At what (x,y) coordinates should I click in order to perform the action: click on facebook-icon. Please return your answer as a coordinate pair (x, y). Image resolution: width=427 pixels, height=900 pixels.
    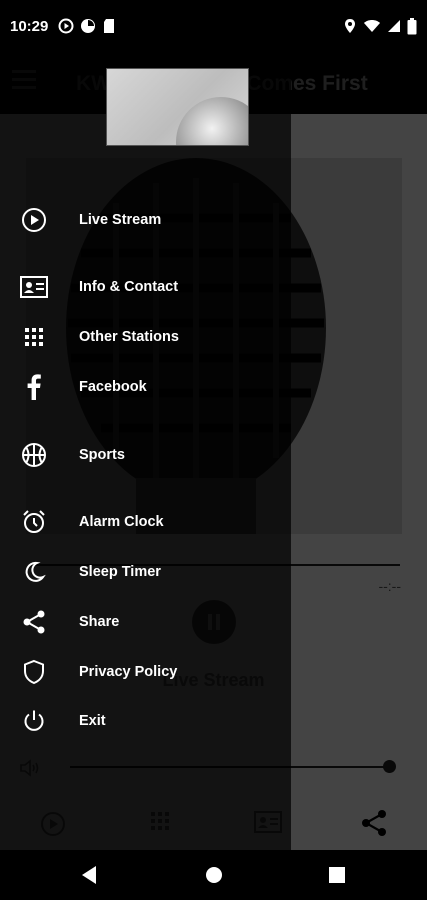
    Looking at the image, I should click on (34, 387).